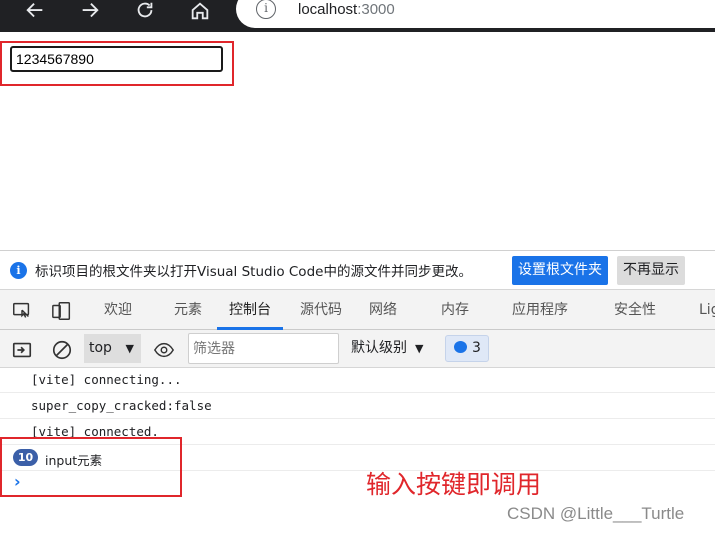 The image size is (715, 534). Describe the element at coordinates (475, 14) in the screenshot. I see `address-bar: i localhost:3000` at that location.